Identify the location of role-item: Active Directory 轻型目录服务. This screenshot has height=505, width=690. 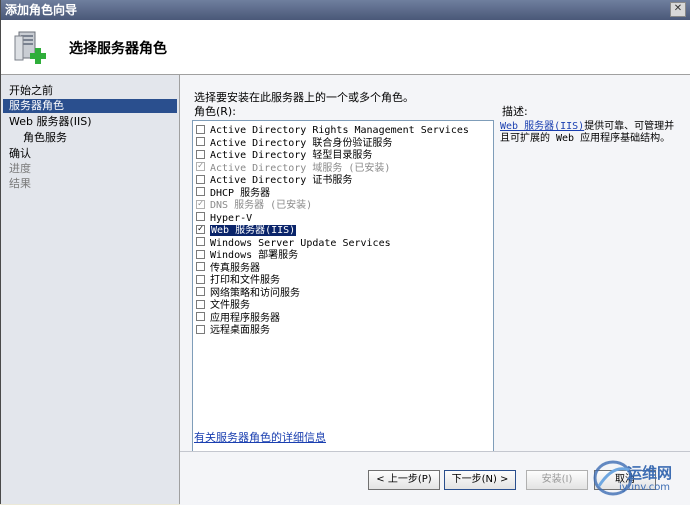
(284, 155).